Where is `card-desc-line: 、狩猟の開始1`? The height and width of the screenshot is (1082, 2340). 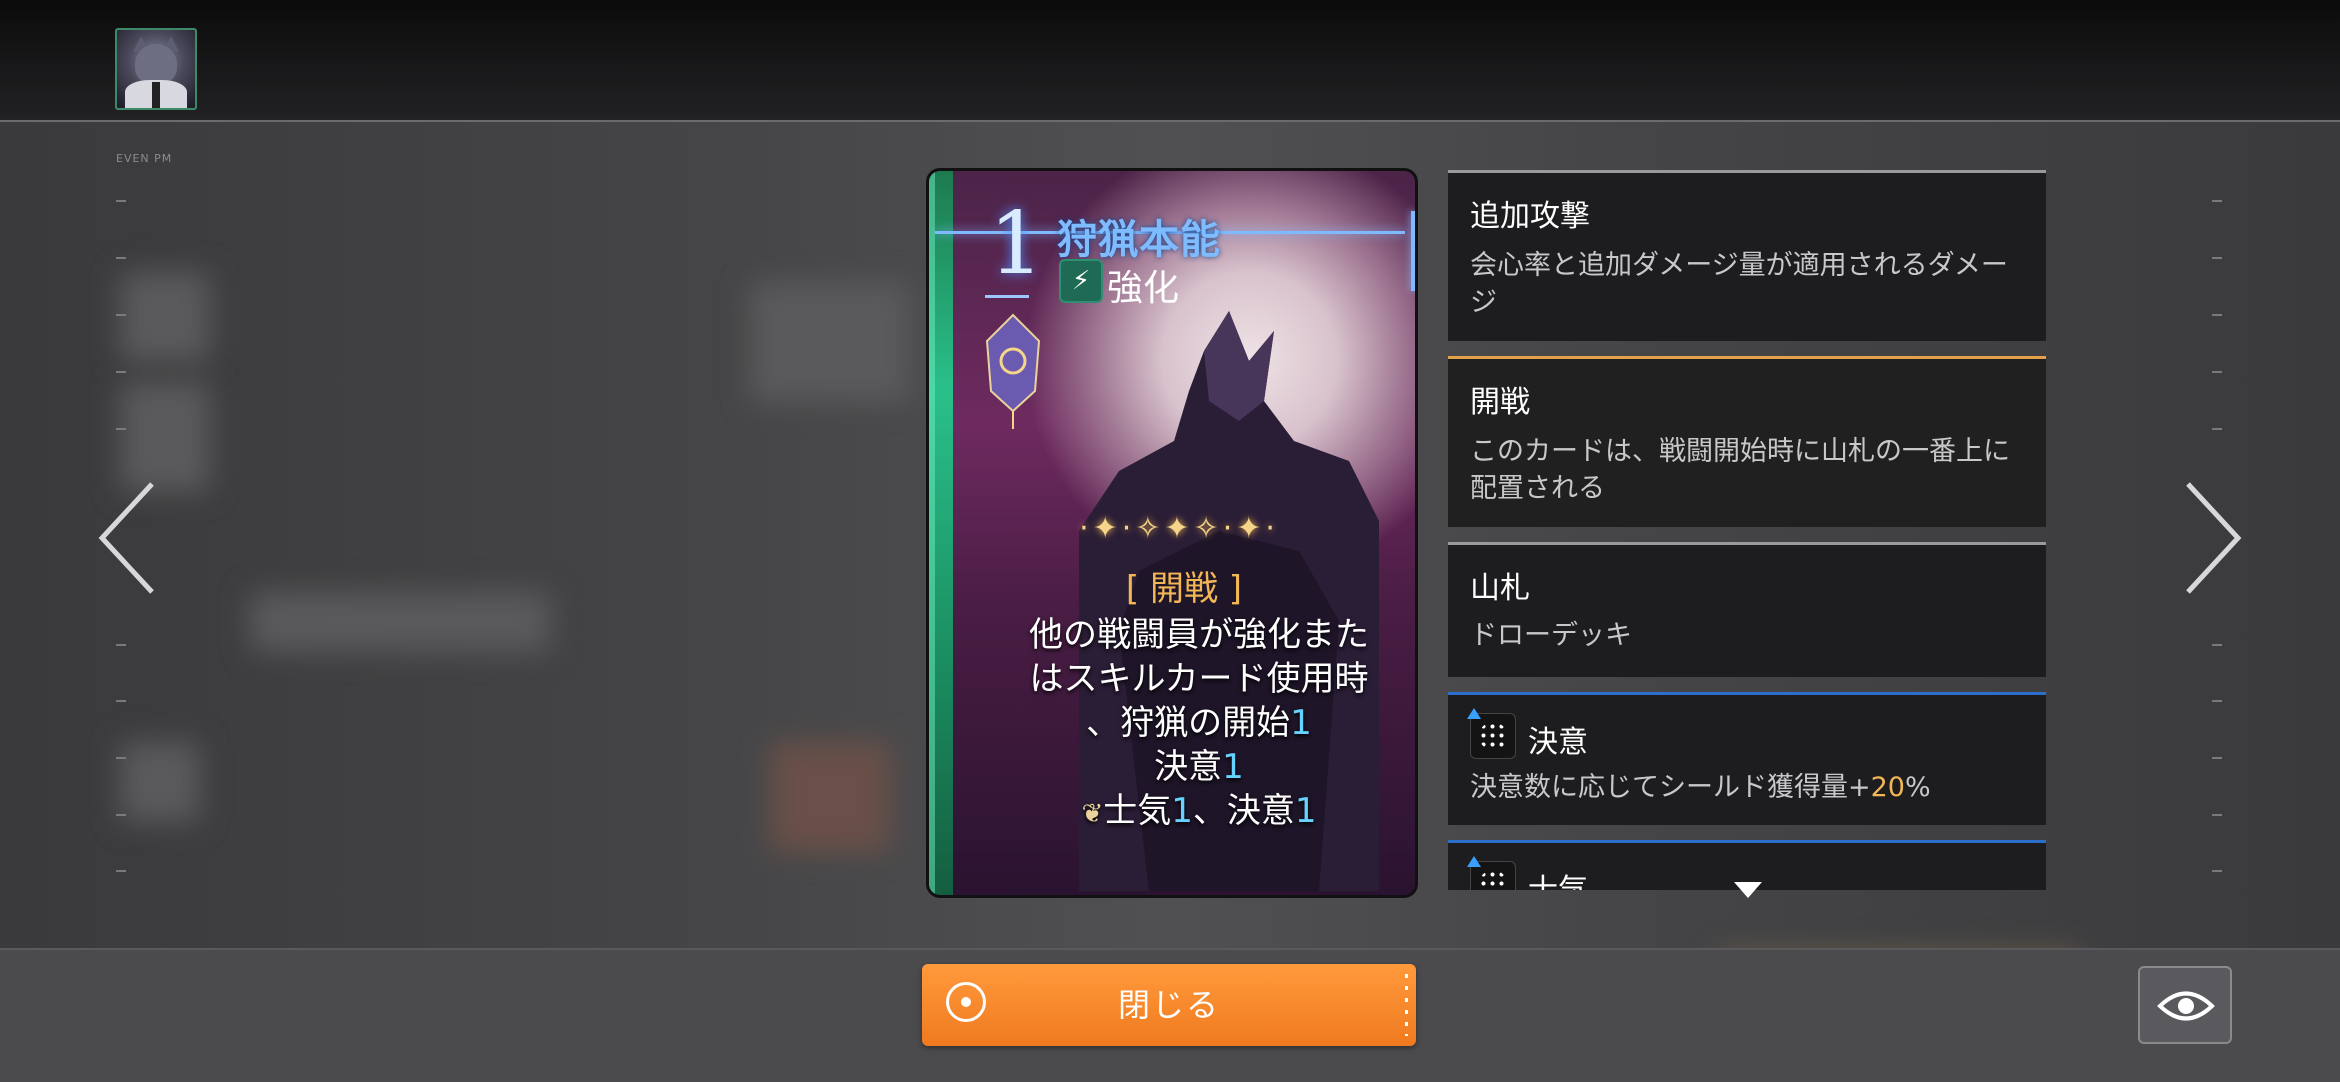
card-desc-line: 、狩猟の開始1 is located at coordinates (1199, 723).